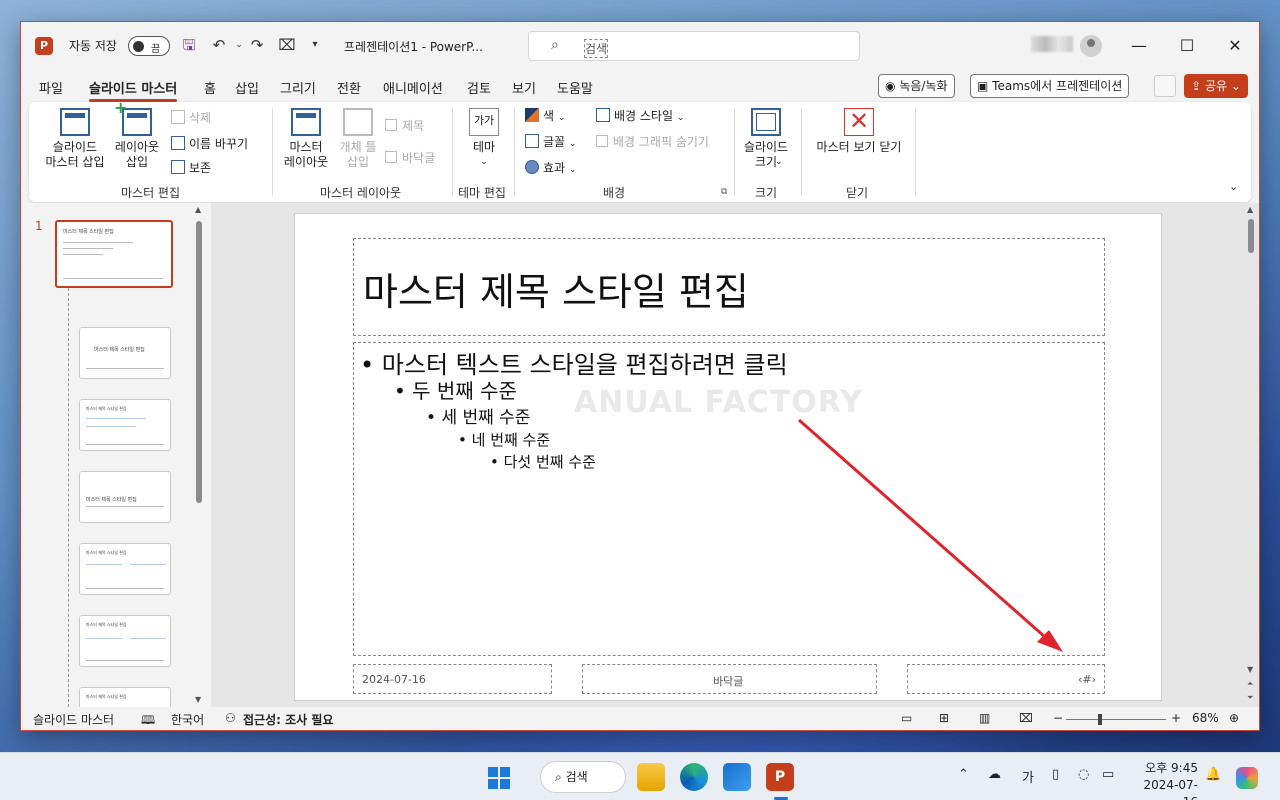 Image resolution: width=1280 pixels, height=800 pixels. I want to click on tab-view: 보기, so click(524, 87).